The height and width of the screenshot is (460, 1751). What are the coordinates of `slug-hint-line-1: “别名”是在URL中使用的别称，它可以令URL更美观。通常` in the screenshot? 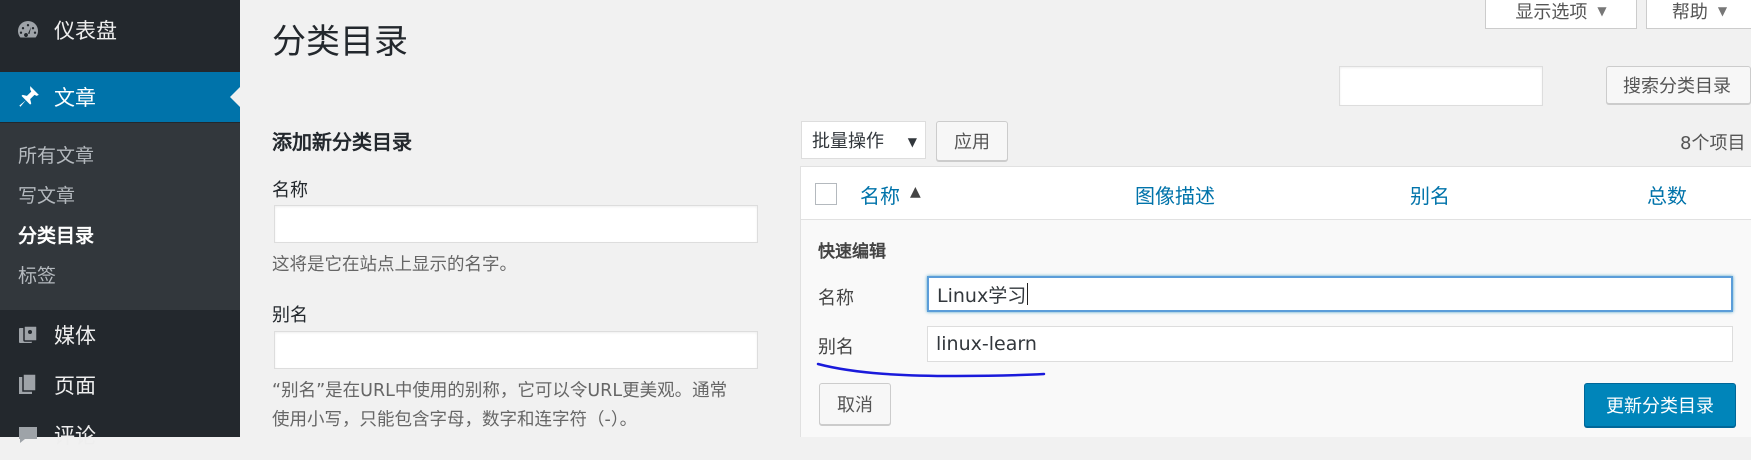 It's located at (500, 391).